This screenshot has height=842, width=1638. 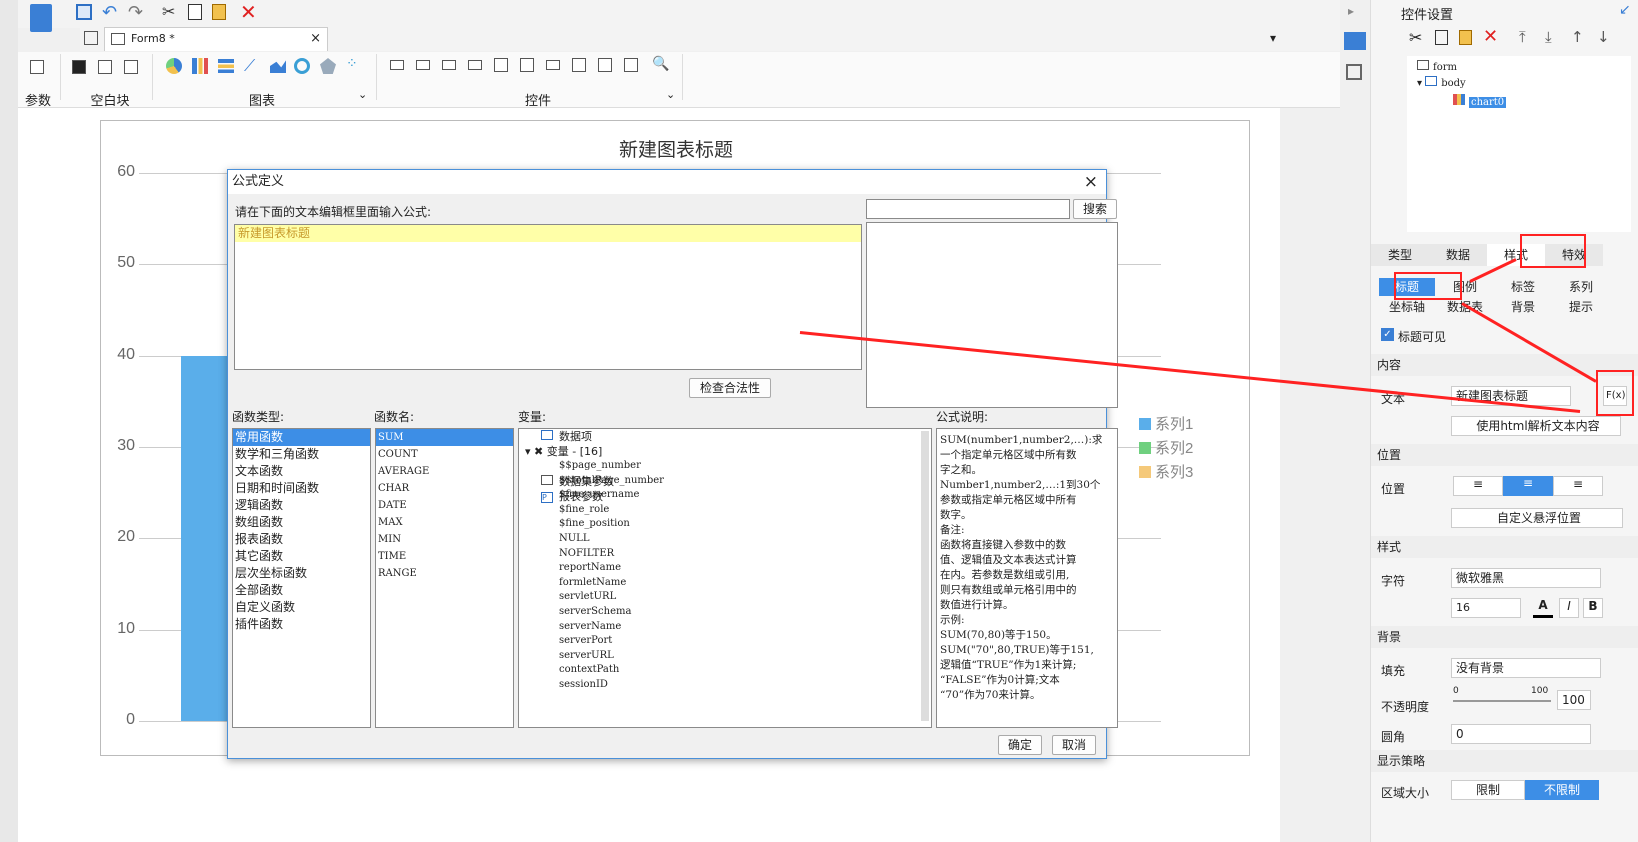 I want to click on variable-item: $fine_position, so click(x=725, y=524).